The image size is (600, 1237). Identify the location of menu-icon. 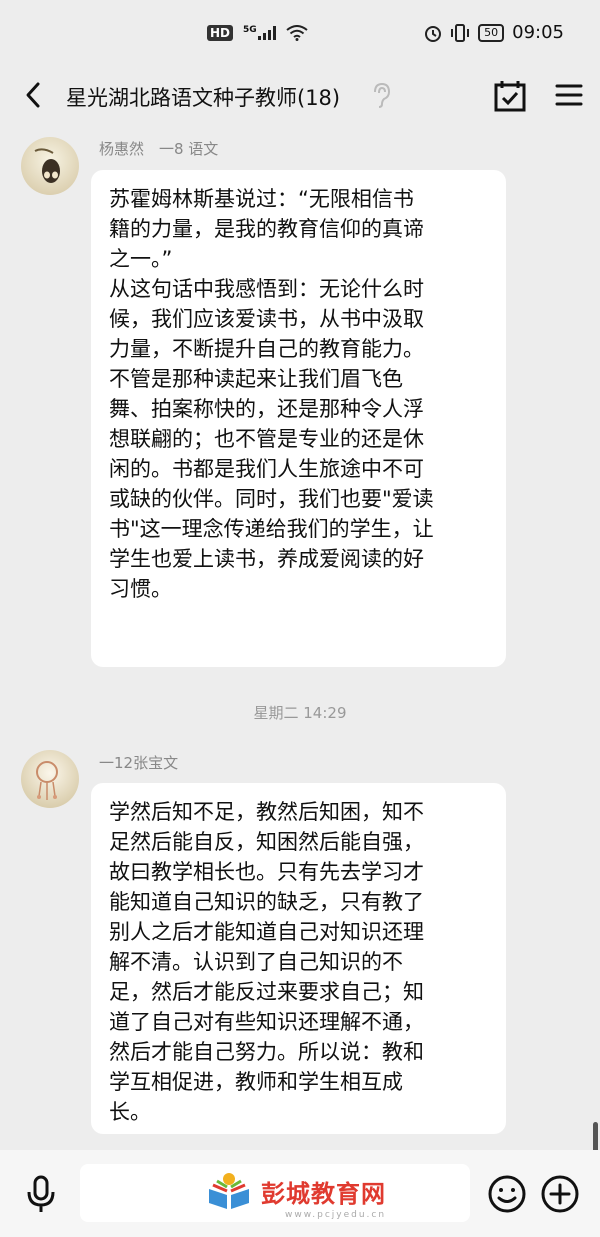
(569, 95).